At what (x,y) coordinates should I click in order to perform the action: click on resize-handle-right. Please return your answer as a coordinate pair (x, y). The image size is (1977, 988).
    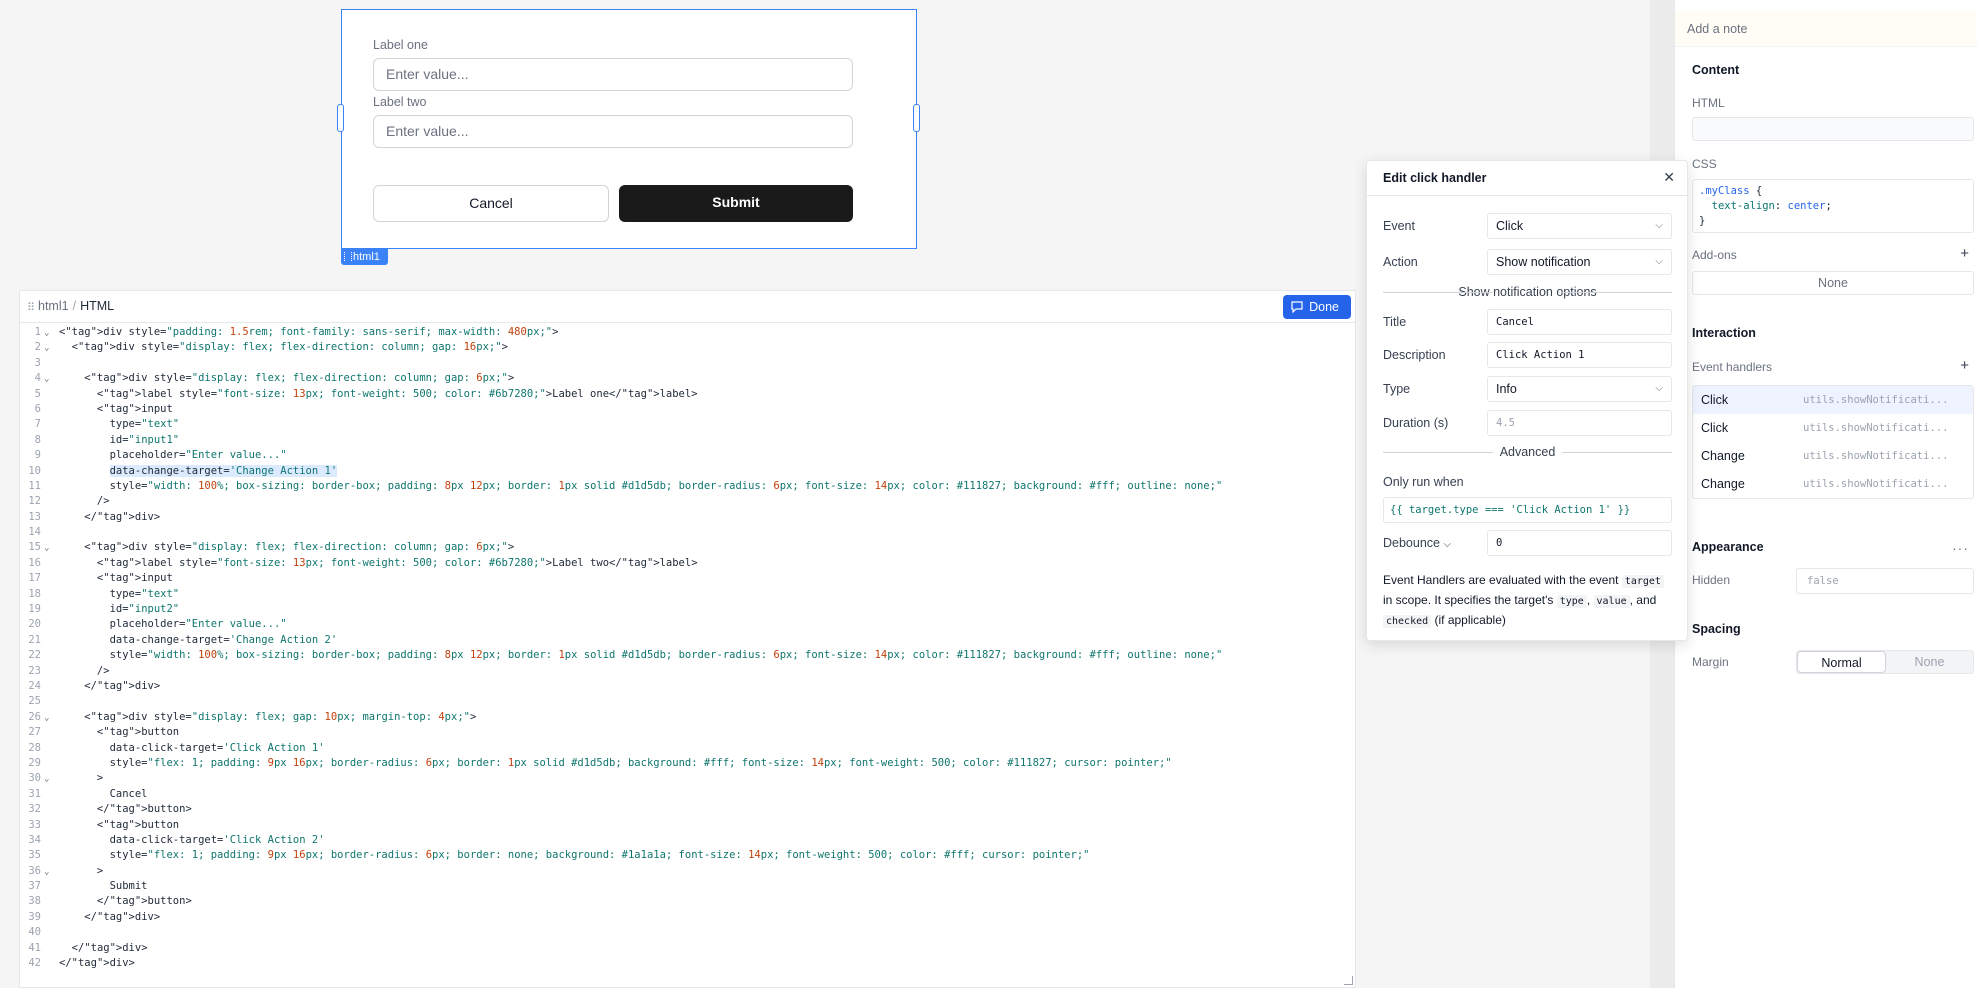
    Looking at the image, I should click on (916, 118).